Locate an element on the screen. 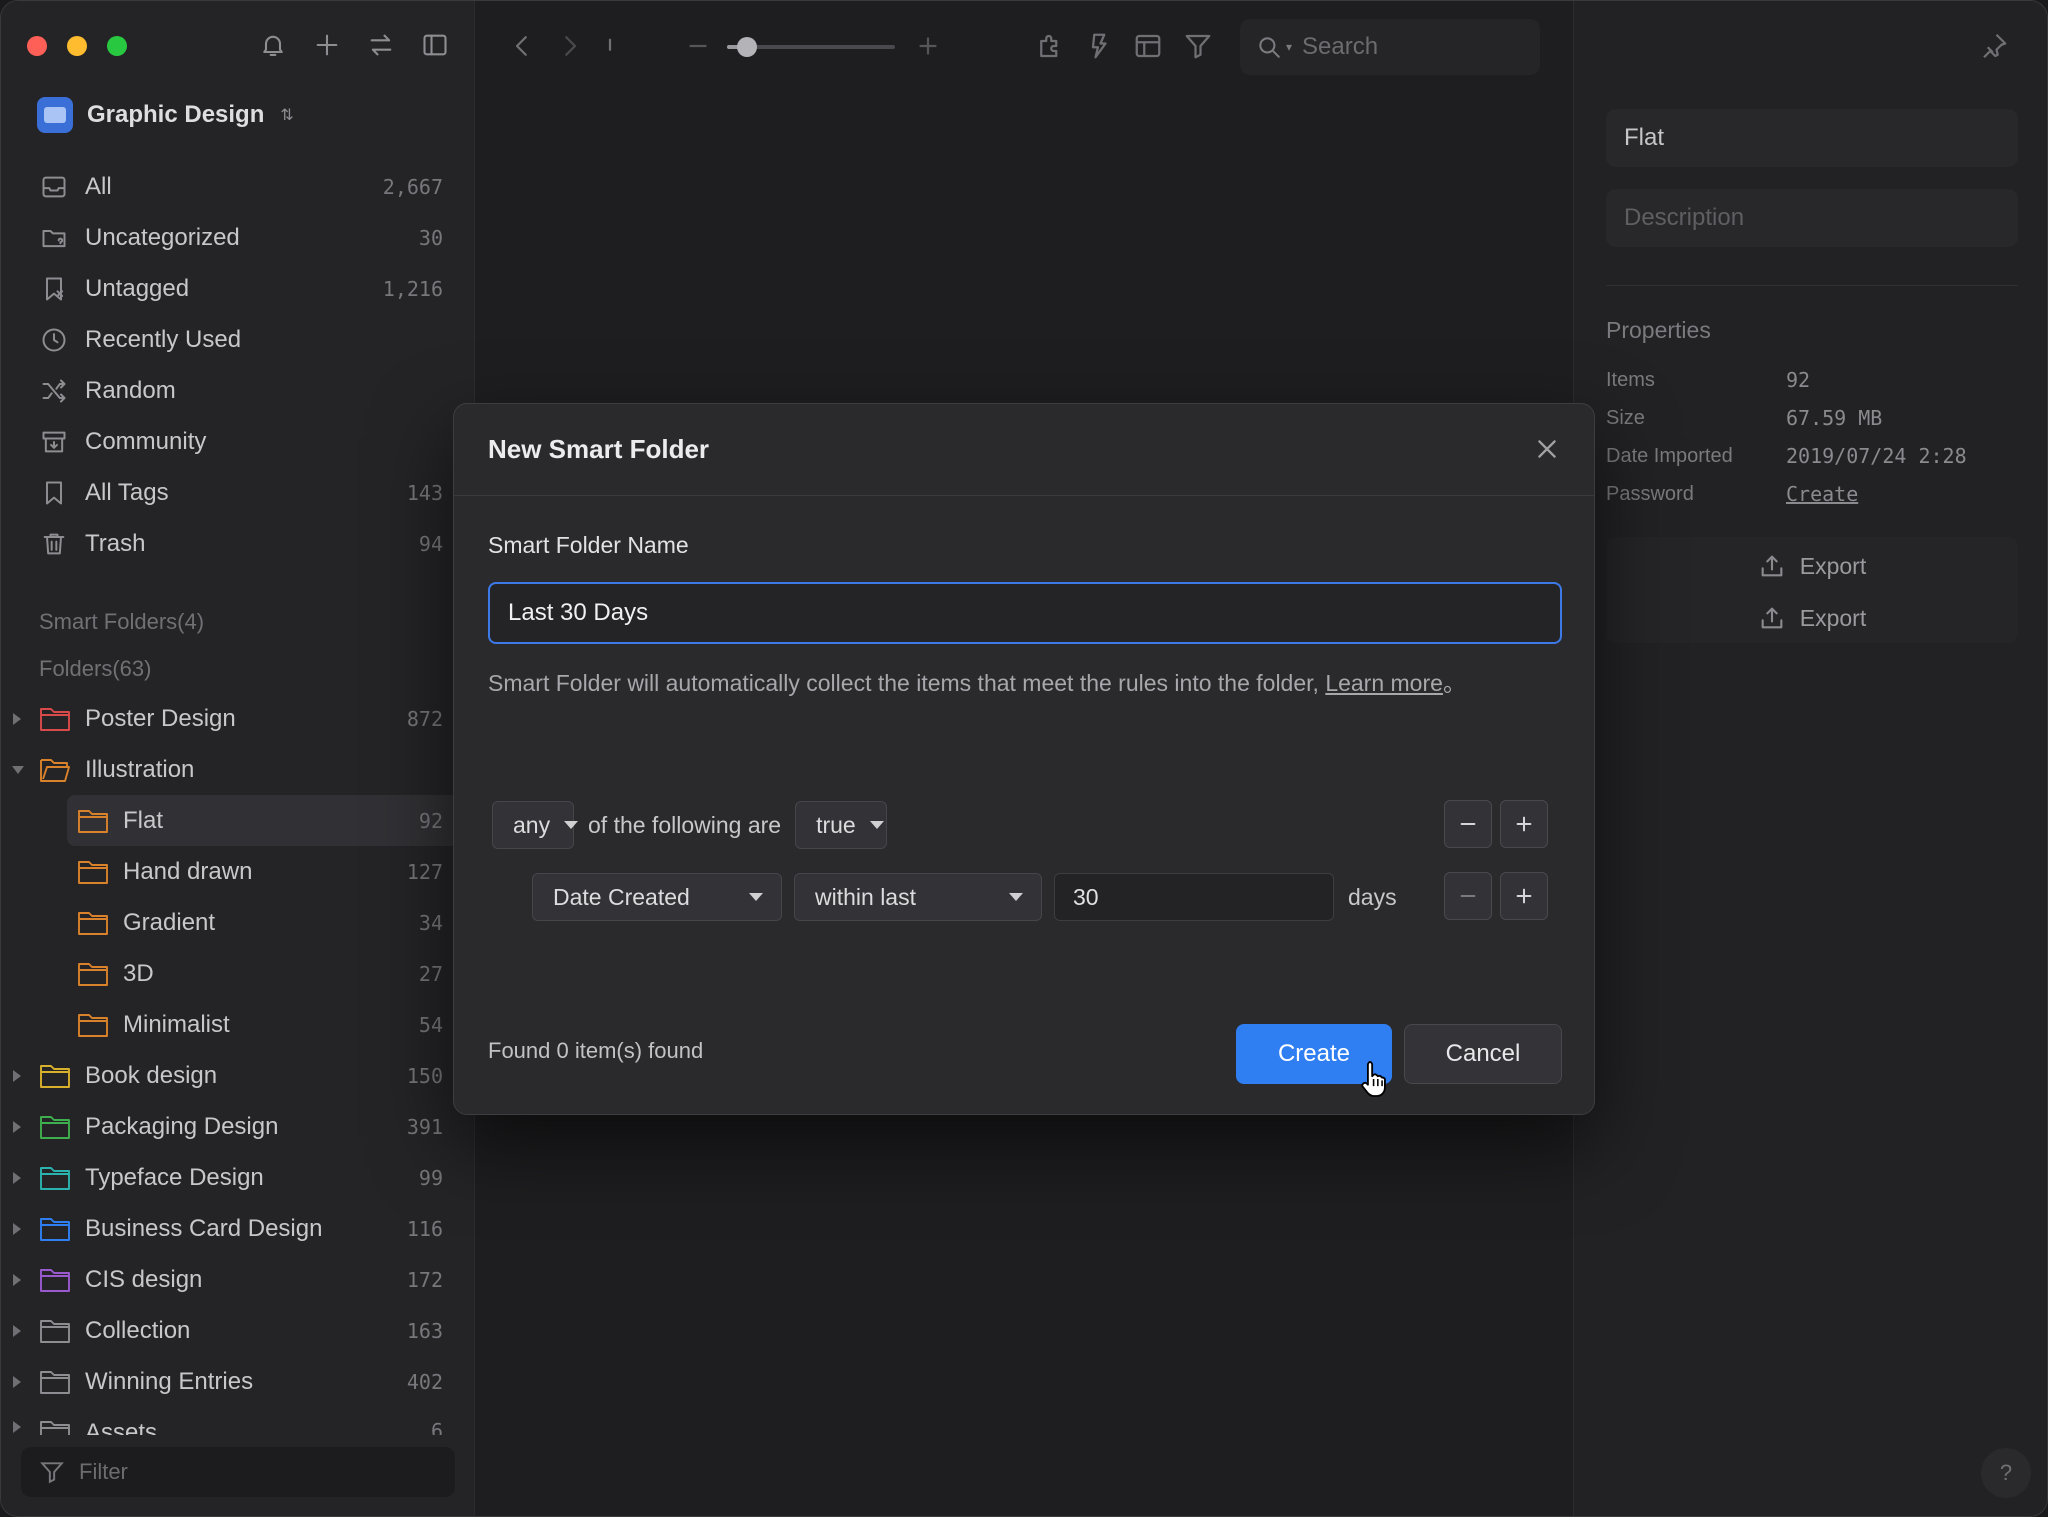  match-dropdown: any is located at coordinates (535, 825).